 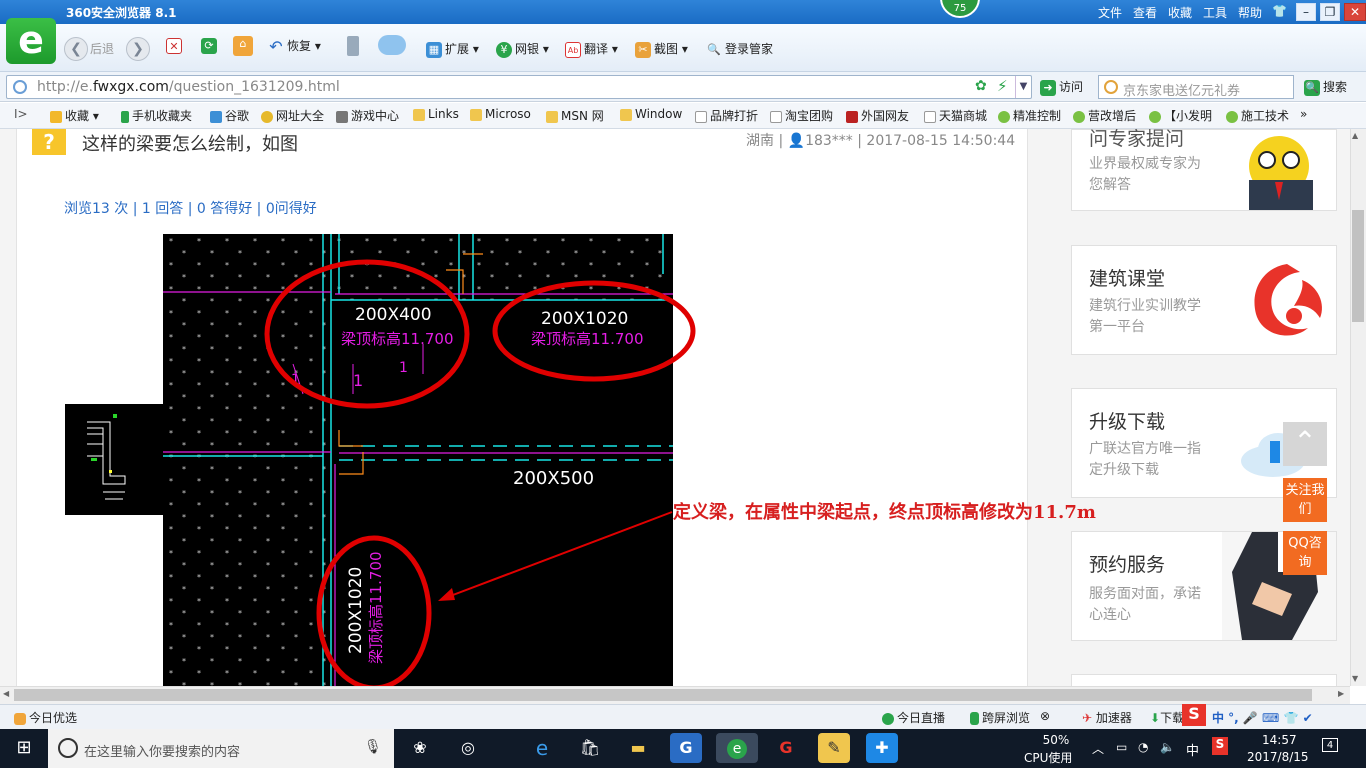 What do you see at coordinates (726, 115) in the screenshot?
I see `bookmark-brand-discount: 品牌打折` at bounding box center [726, 115].